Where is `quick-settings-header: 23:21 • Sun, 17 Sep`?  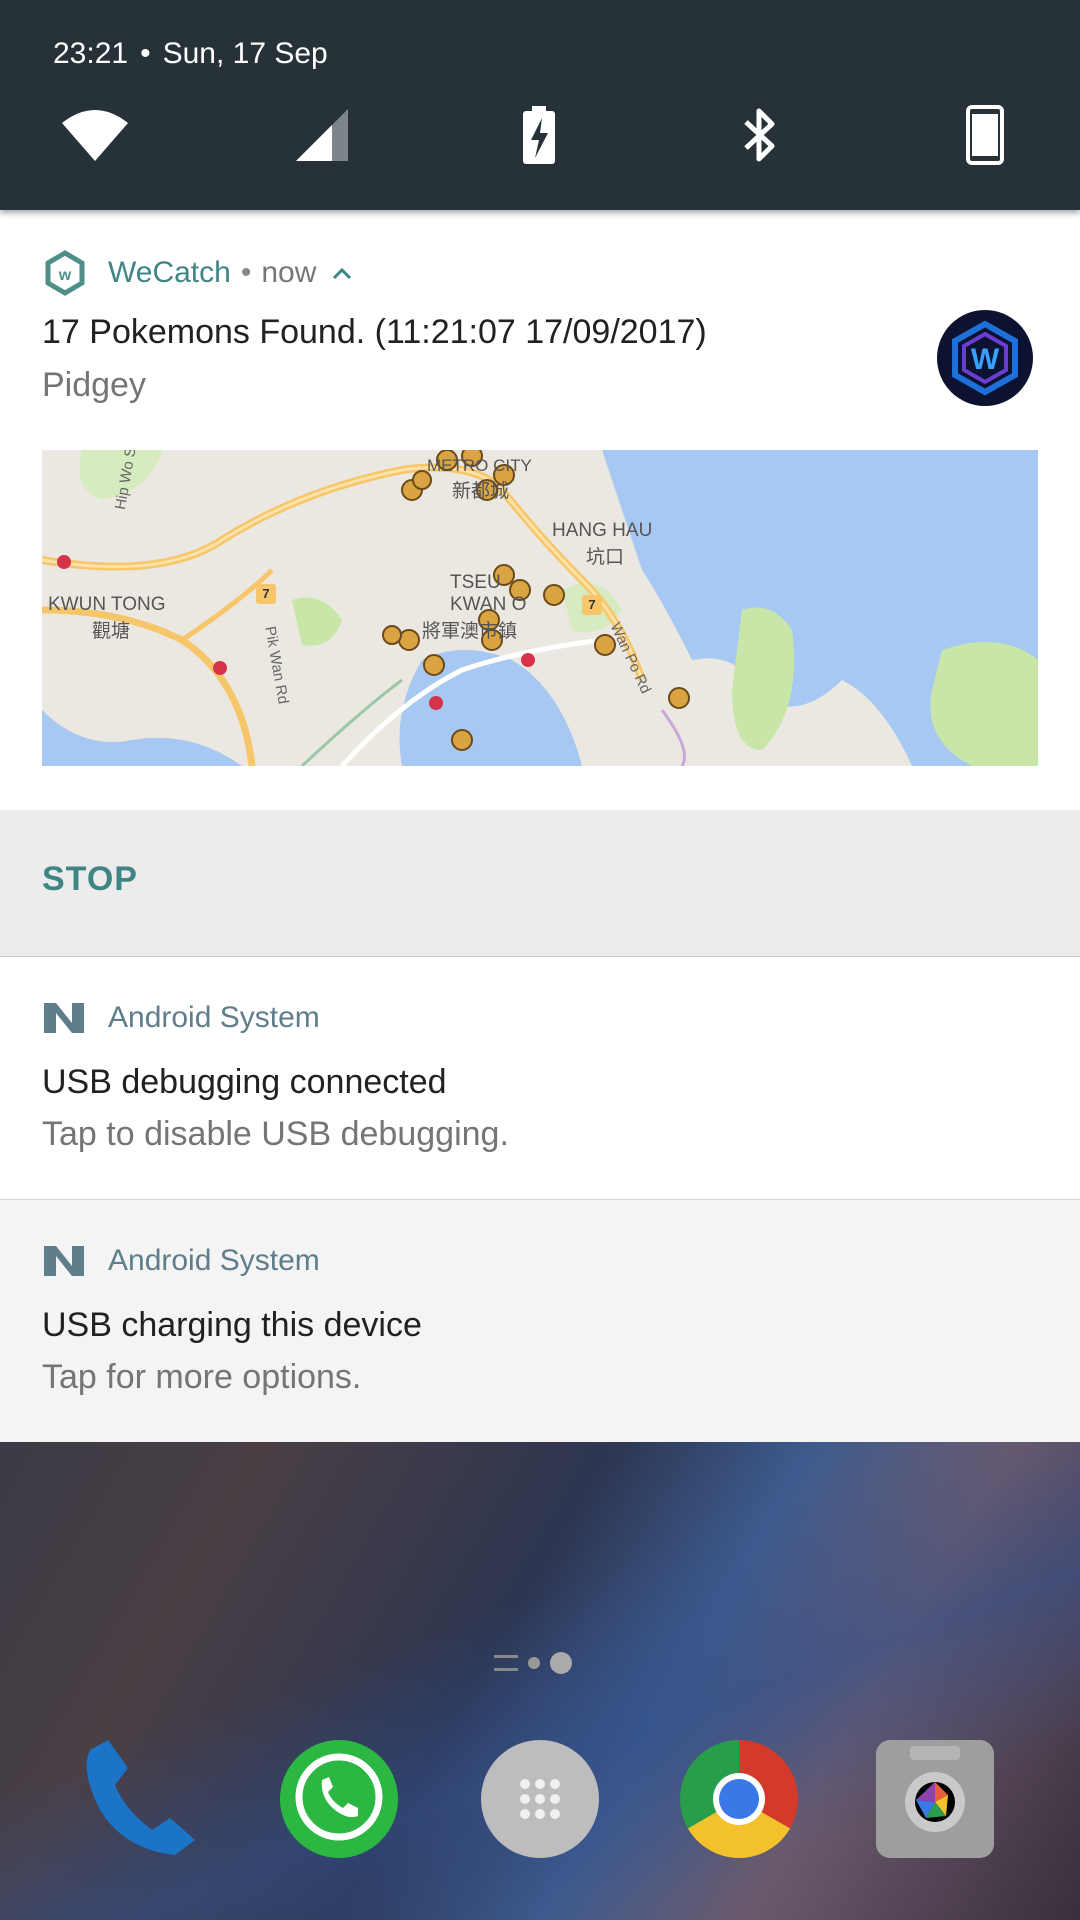
quick-settings-header: 23:21 • Sun, 17 Sep is located at coordinates (540, 105).